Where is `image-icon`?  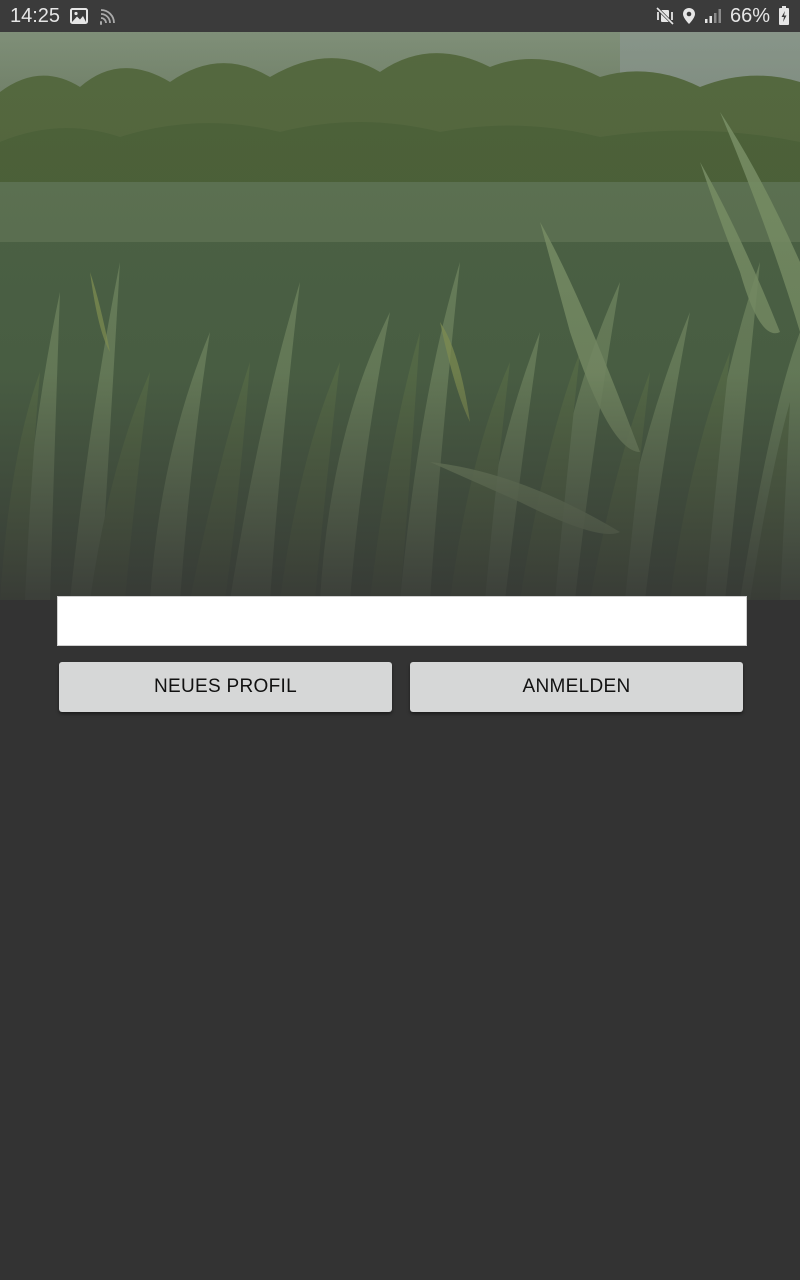
image-icon is located at coordinates (79, 16).